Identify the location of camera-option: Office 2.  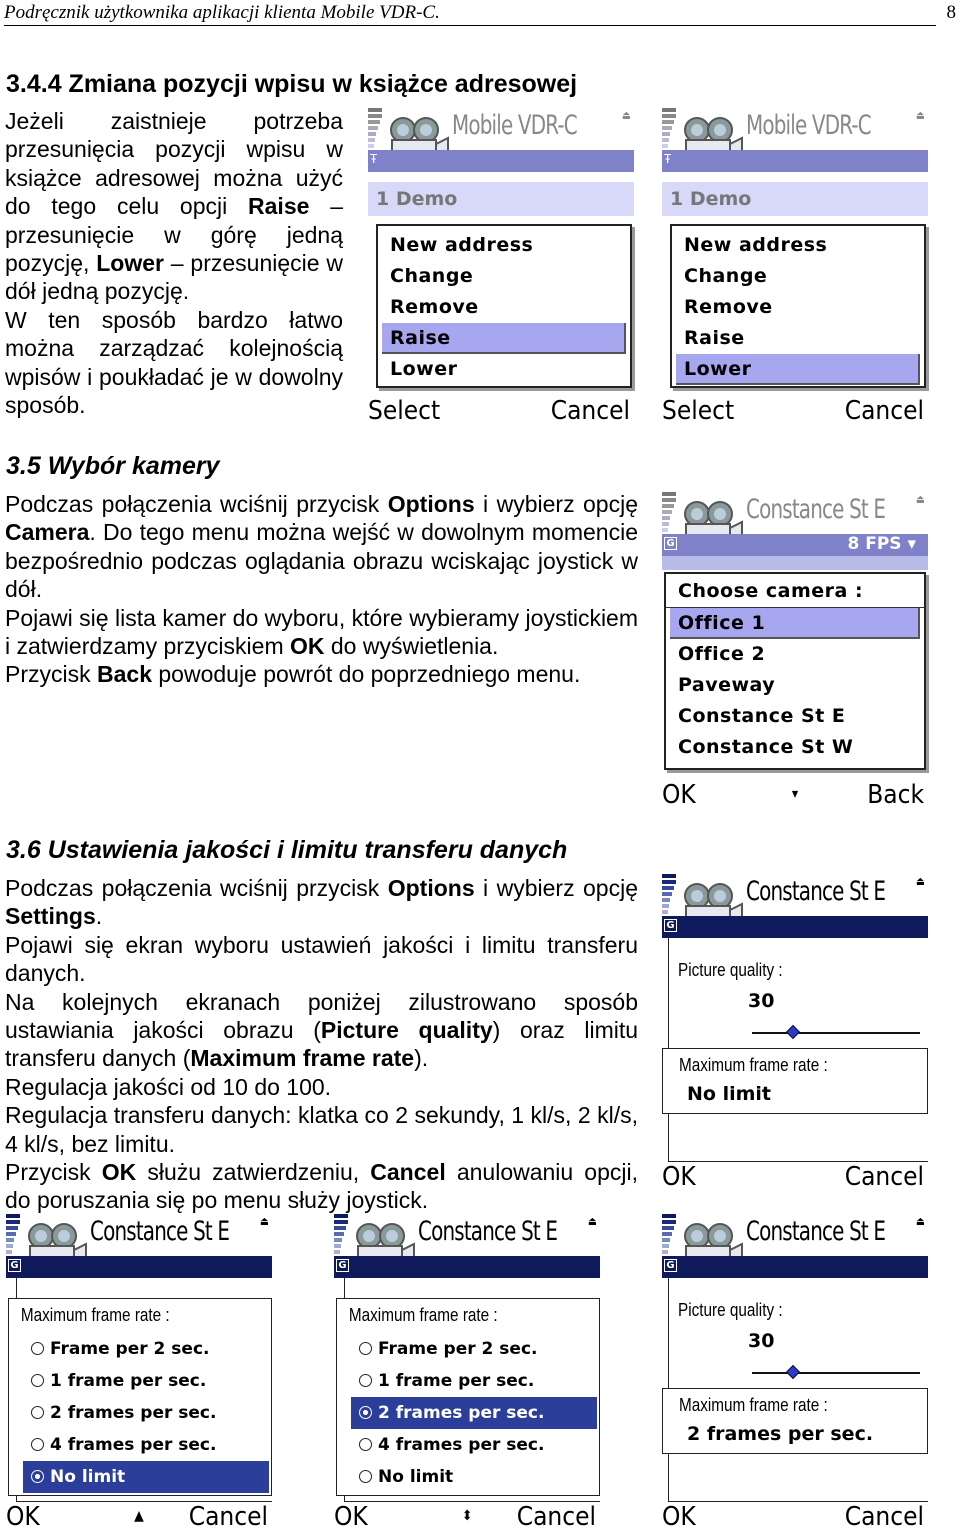
(795, 654).